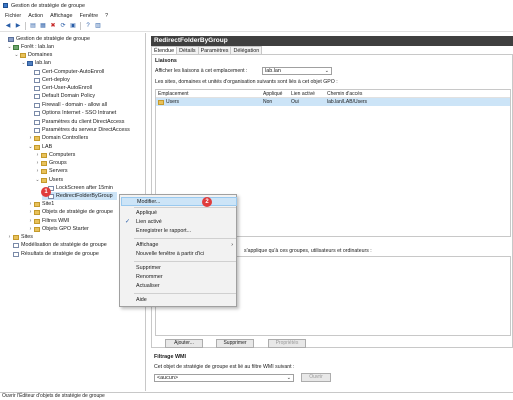 This screenshot has width=513, height=400. Describe the element at coordinates (51, 171) in the screenshot. I see `tree-item-servers: › Servers` at that location.